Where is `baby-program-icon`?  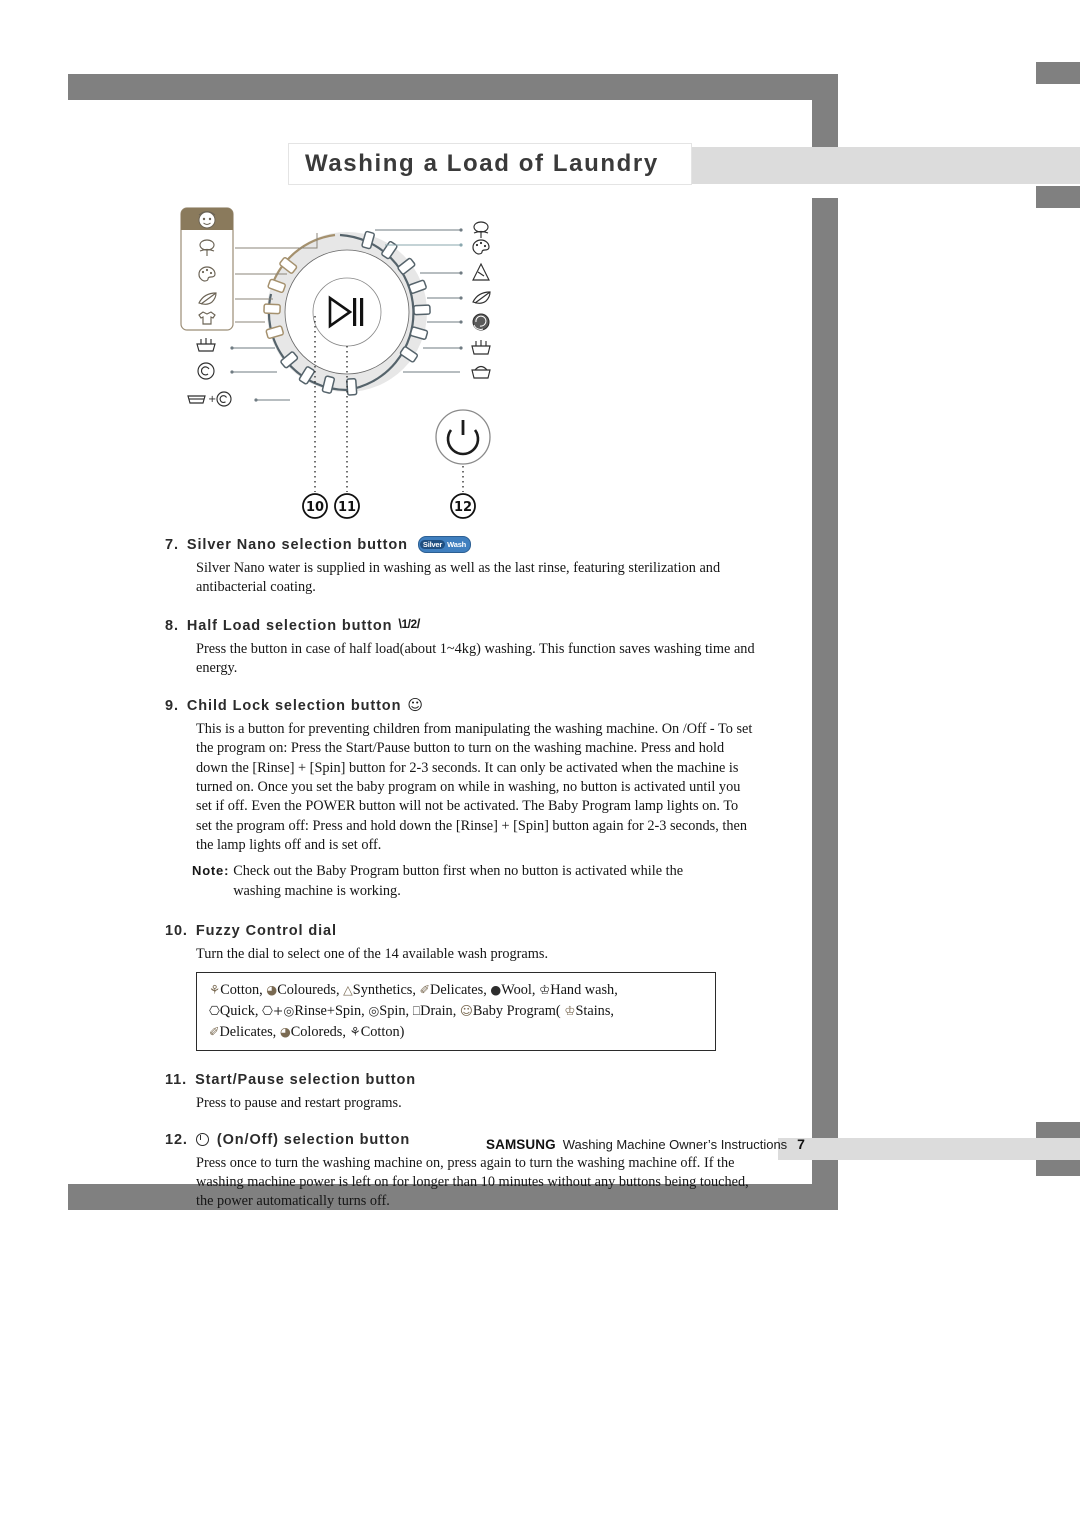 baby-program-icon is located at coordinates (207, 220).